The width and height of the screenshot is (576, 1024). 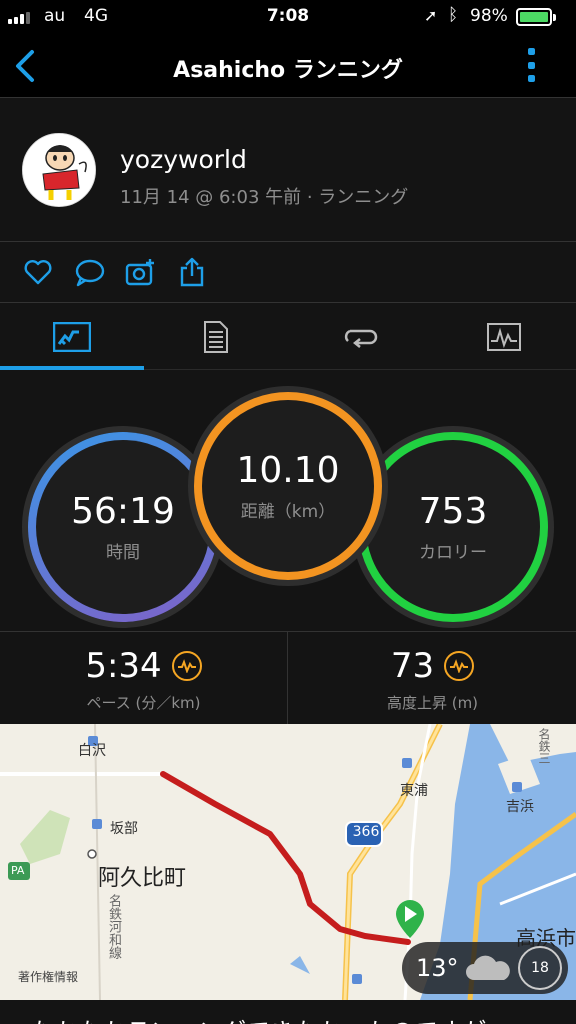 What do you see at coordinates (113, 926) in the screenshot?
I see `map-label: 名鉄河和線` at bounding box center [113, 926].